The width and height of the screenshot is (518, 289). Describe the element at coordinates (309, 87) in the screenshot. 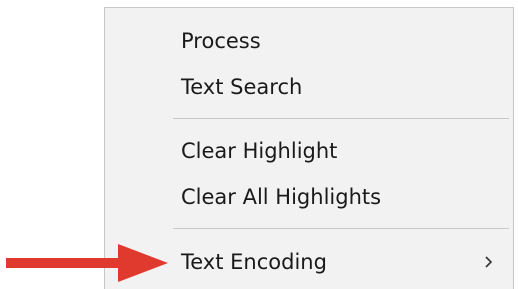

I see `menu-item-text-search: Text Search` at that location.